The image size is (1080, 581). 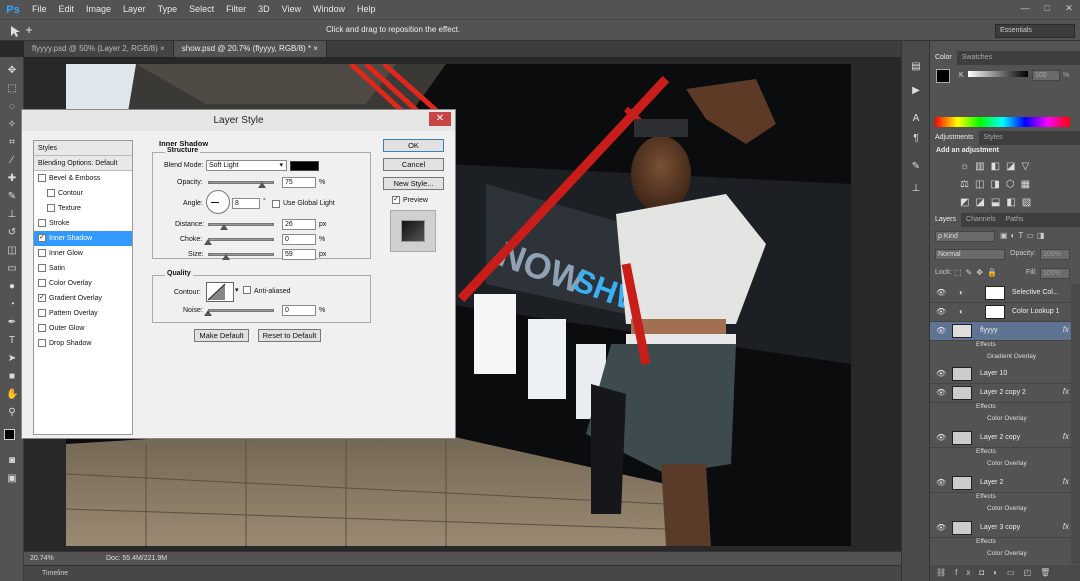 I want to click on style-item-inner-glow: Inner Glow, so click(x=83, y=253).